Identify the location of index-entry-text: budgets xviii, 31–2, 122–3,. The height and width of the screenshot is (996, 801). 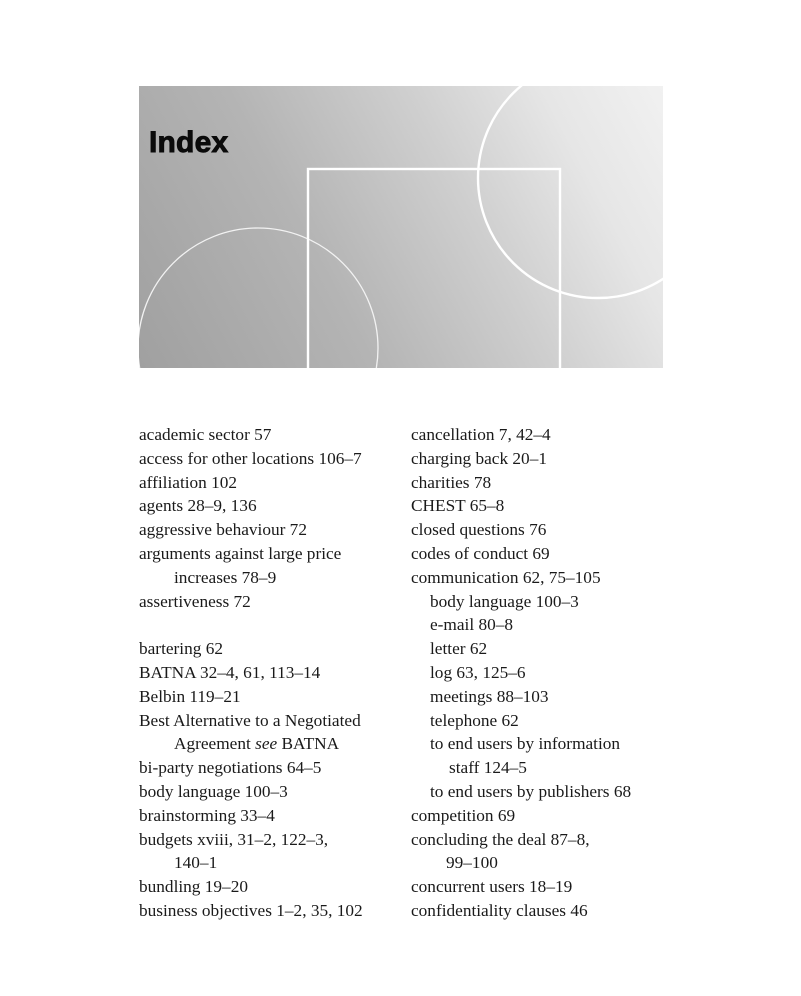
(234, 839).